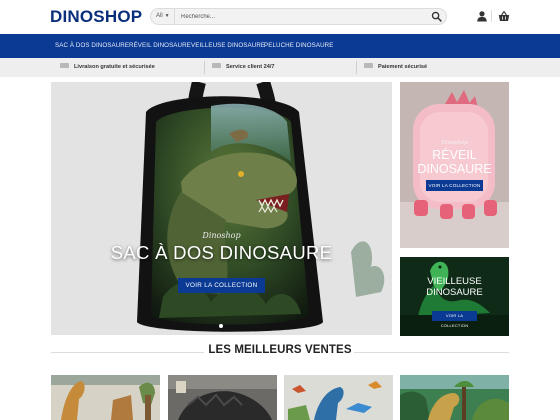 This screenshot has width=560, height=420. Describe the element at coordinates (221, 326) in the screenshot. I see `carousel-dot-active` at that location.